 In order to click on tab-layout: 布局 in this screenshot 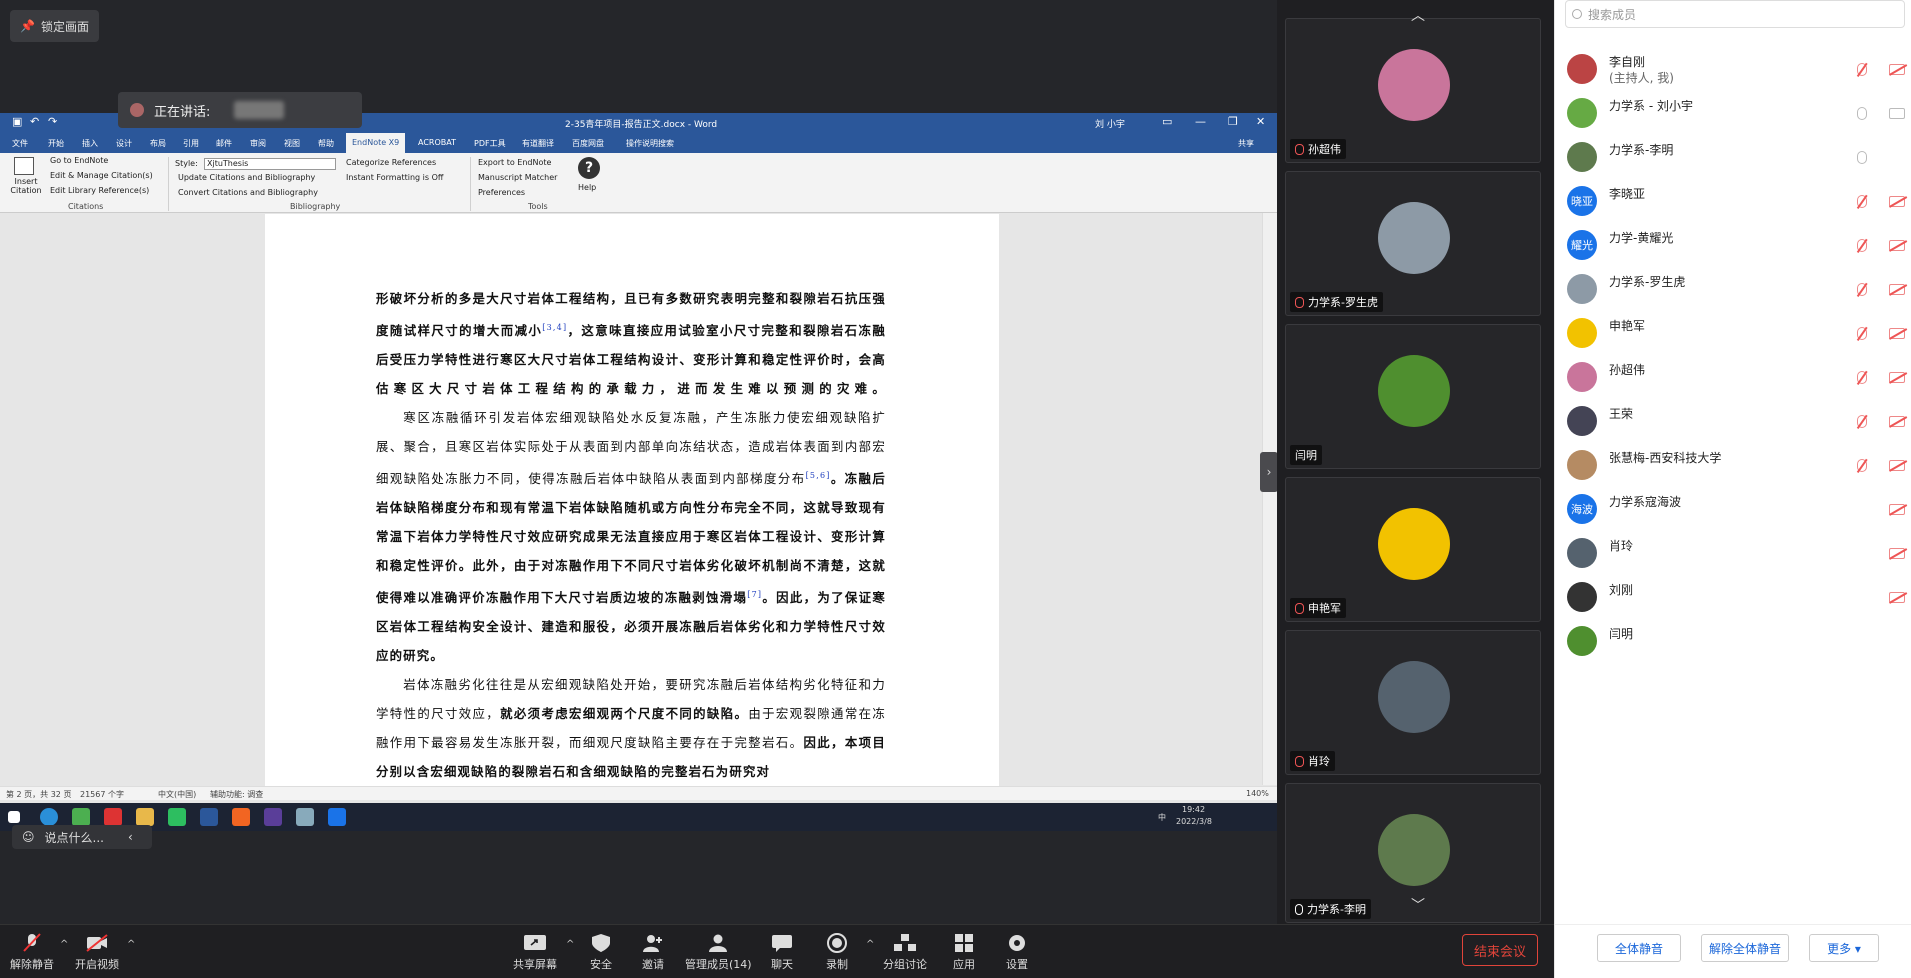, I will do `click(158, 143)`.